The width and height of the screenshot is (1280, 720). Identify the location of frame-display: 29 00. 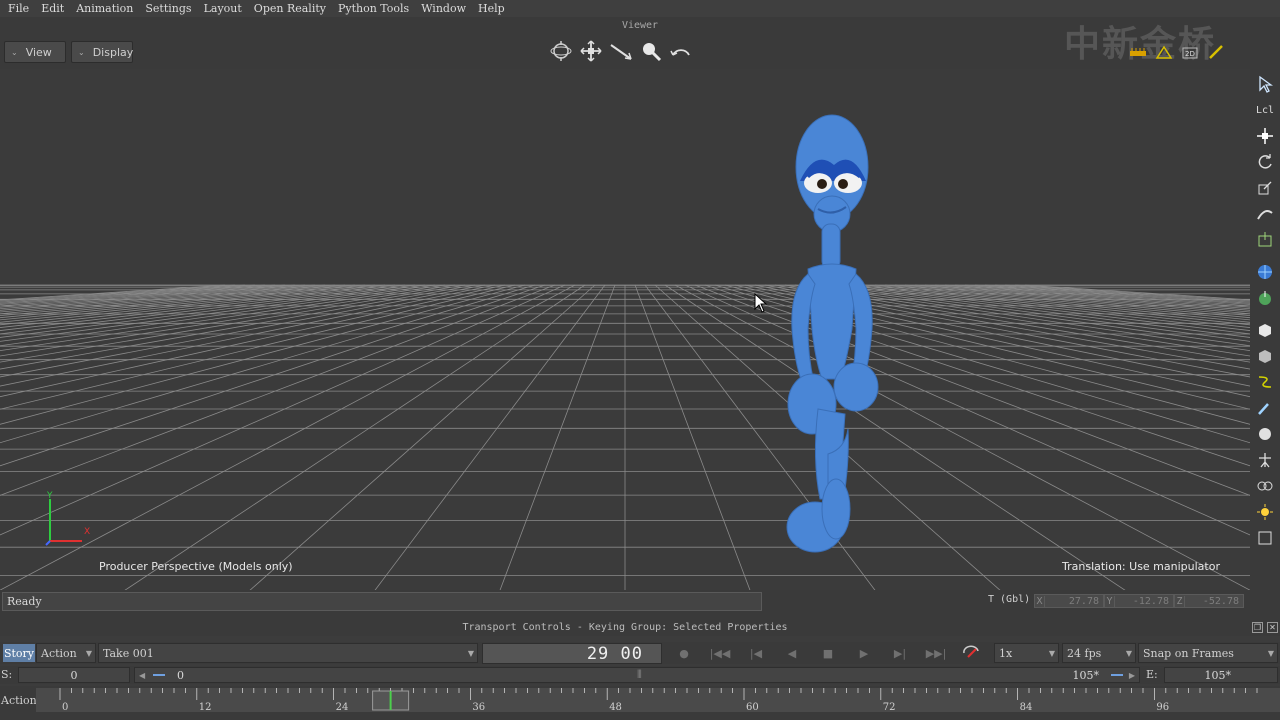
(572, 653).